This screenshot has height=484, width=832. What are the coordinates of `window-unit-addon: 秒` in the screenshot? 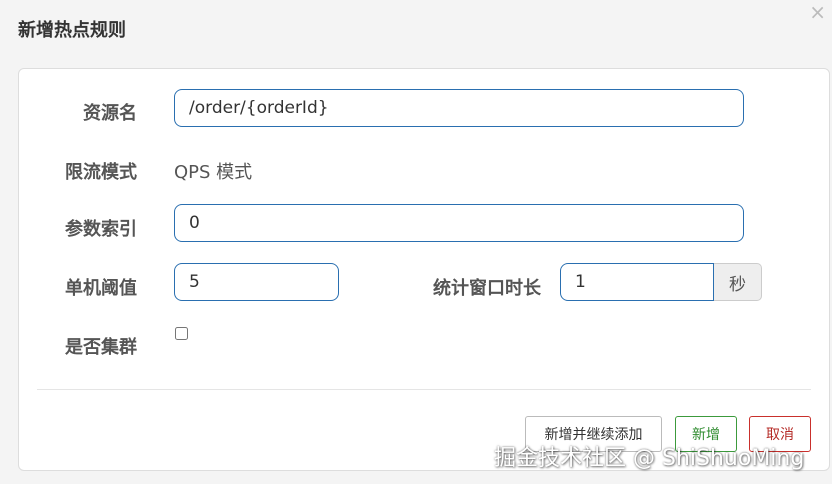 It's located at (738, 282).